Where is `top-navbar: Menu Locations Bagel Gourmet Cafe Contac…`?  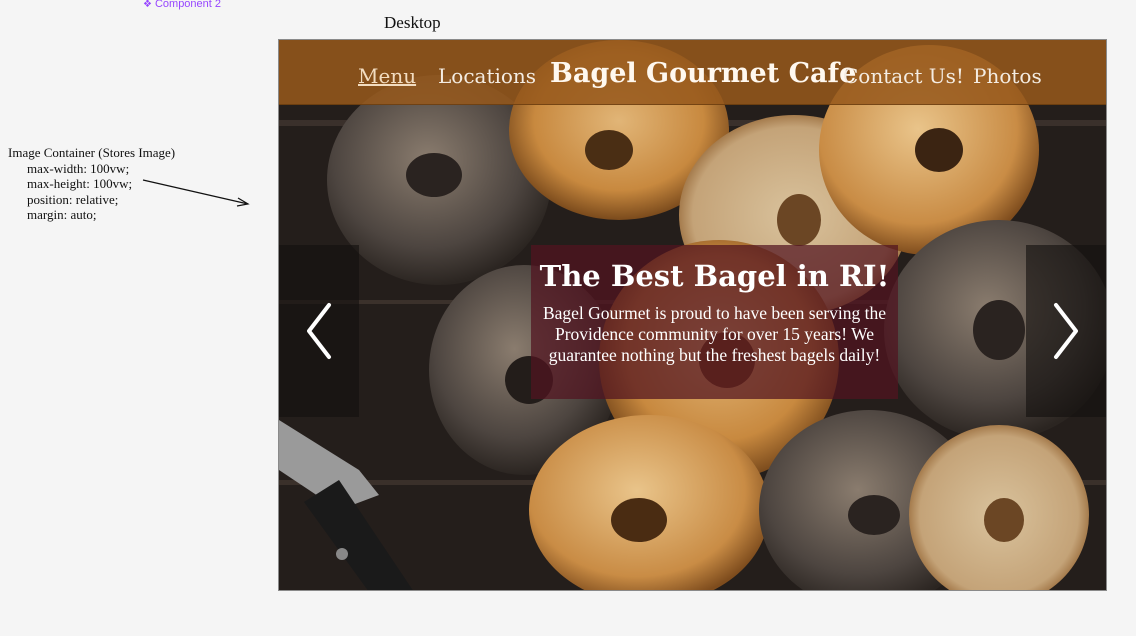 top-navbar: Menu Locations Bagel Gourmet Cafe Contac… is located at coordinates (692, 72).